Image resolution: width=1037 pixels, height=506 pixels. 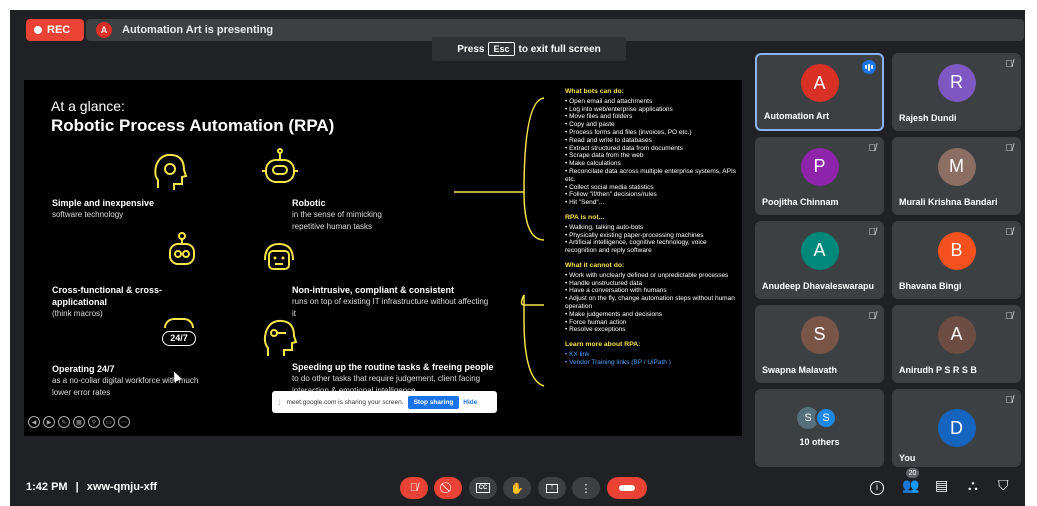 I want to click on participant-tile: M 🎙̸ Murali Krishna Bandari, so click(x=956, y=176).